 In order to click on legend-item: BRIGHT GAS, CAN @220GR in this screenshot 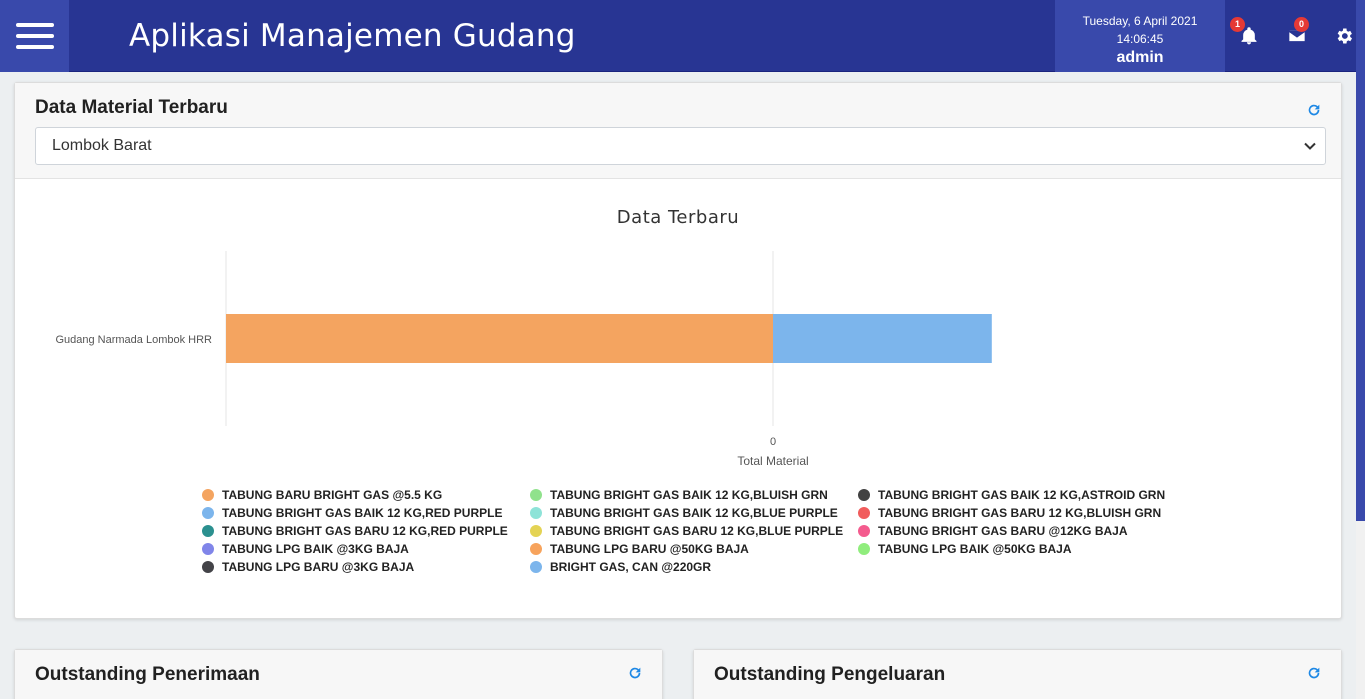, I will do `click(620, 567)`.